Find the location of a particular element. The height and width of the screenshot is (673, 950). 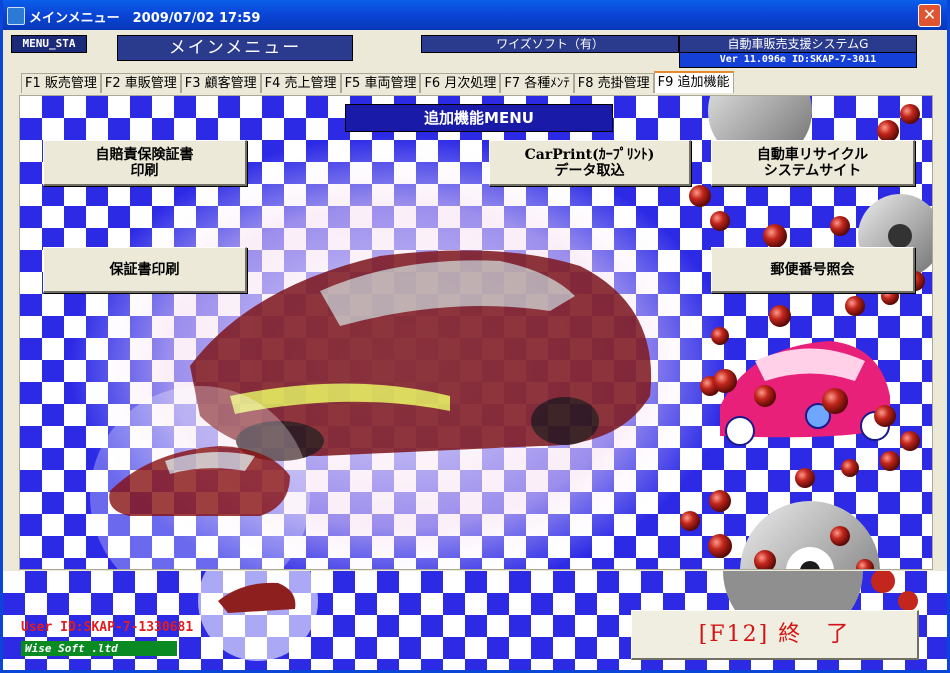

recycle-site-button: 自動車リサイクル システムサイト is located at coordinates (813, 163).